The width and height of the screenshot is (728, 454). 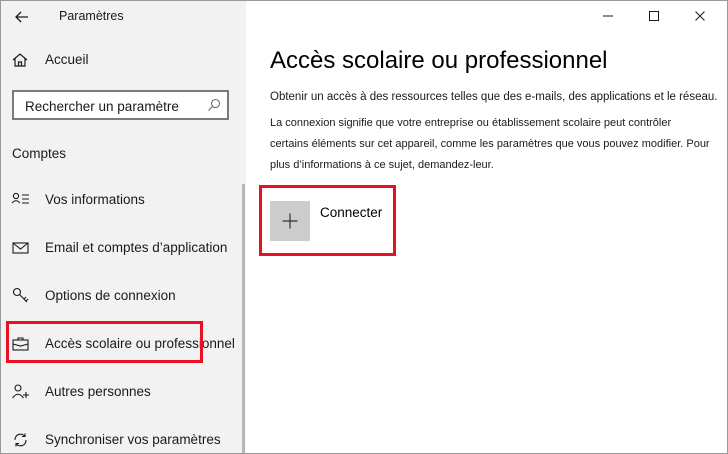 I want to click on close-icon, so click(x=700, y=16).